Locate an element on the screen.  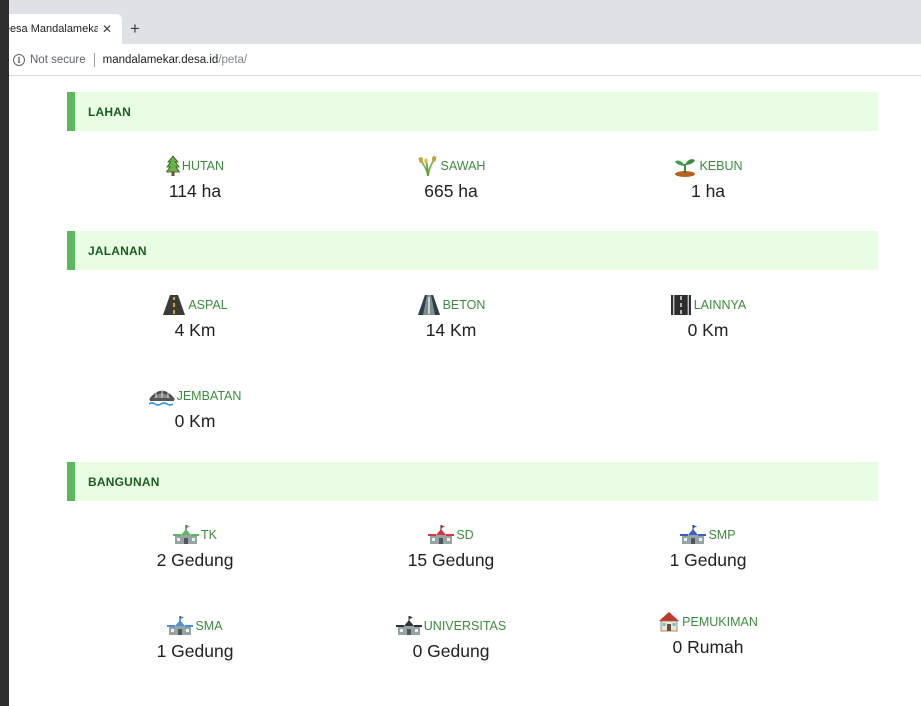
url-path: /peta/ is located at coordinates (232, 60).